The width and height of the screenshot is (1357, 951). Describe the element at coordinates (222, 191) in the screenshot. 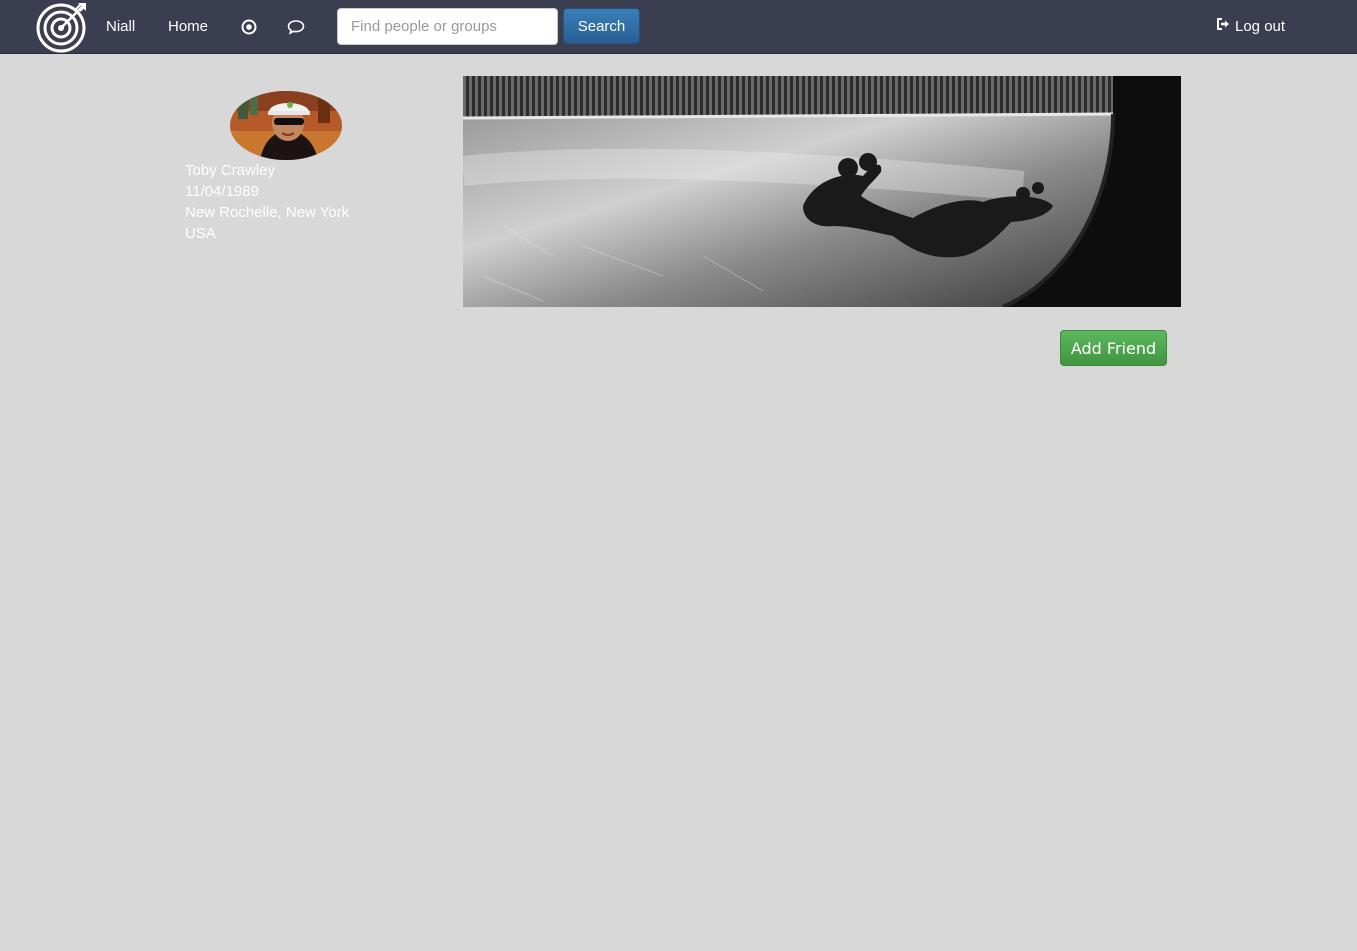

I see `profile-birth-date: 11/04/1989` at that location.